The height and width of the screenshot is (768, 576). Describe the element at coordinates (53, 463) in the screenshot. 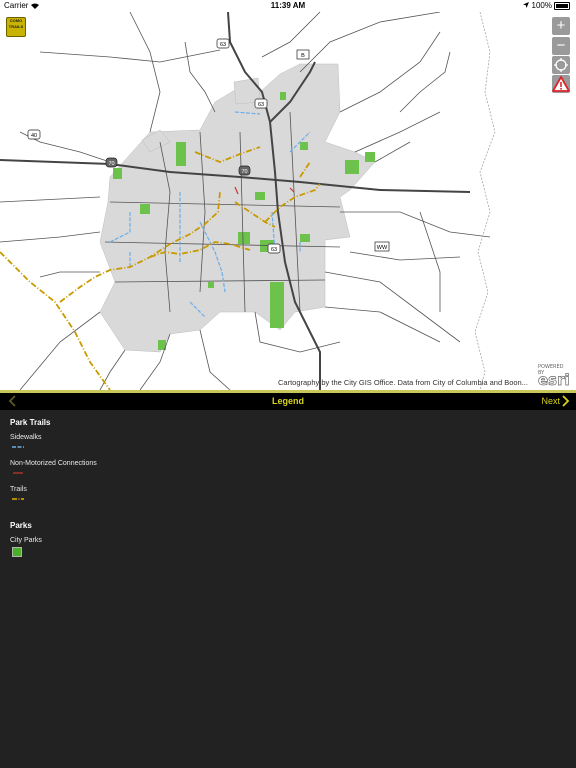

I see `legend-item-label: Non-Motorized Connections` at that location.